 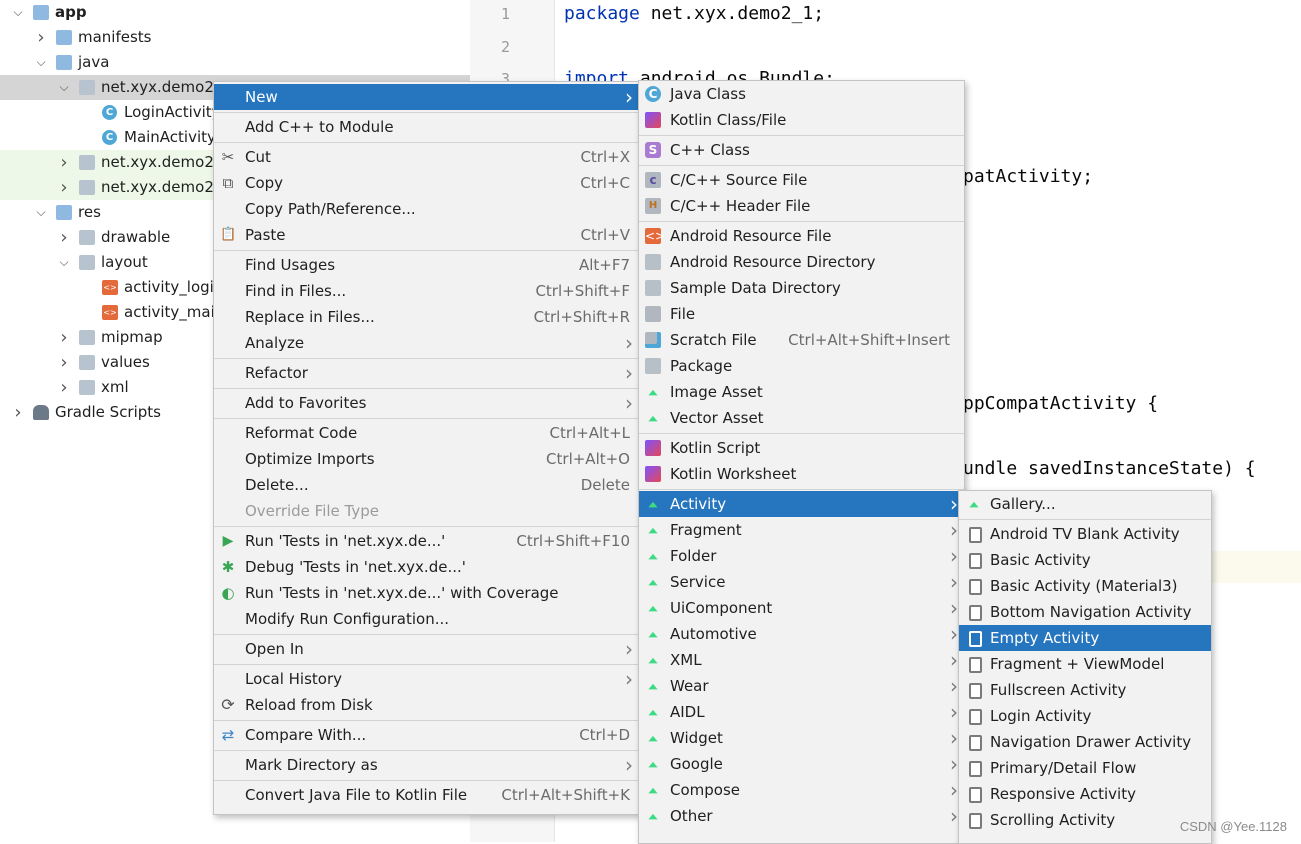 What do you see at coordinates (801, 236) in the screenshot?
I see `menu-item-android-resource-file: <> Android Resource File` at bounding box center [801, 236].